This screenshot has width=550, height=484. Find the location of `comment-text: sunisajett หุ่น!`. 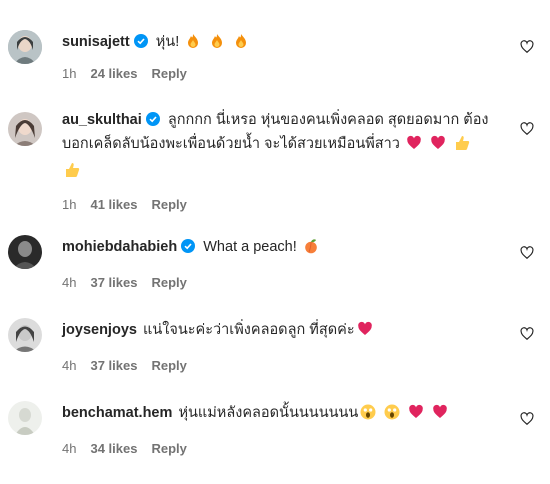

comment-text: sunisajett หุ่น! is located at coordinates (281, 43).